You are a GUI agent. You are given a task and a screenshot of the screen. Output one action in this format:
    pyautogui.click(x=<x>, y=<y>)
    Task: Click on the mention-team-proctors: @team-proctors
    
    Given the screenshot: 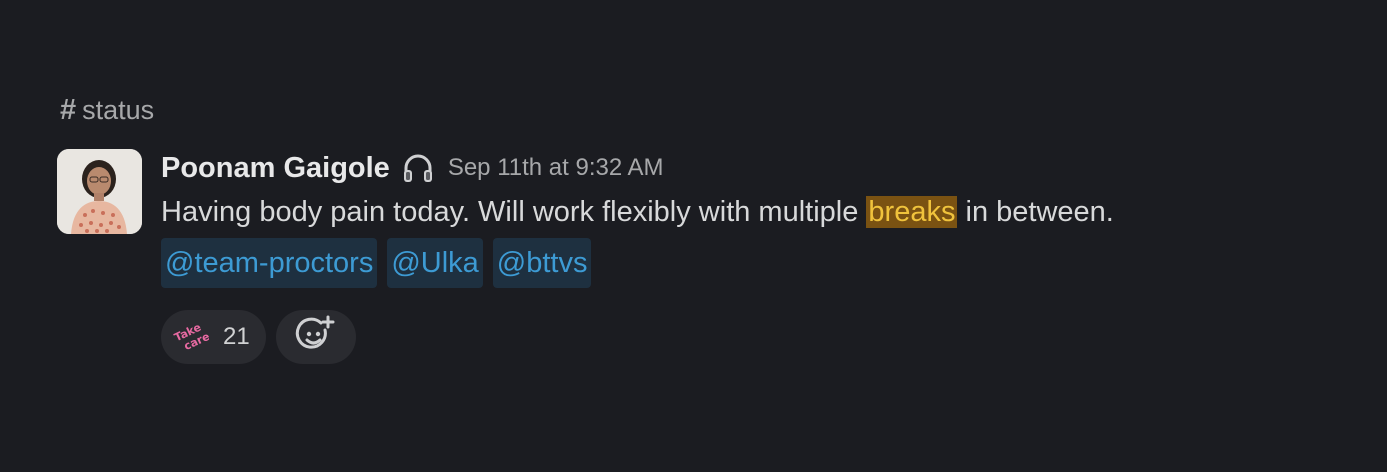 What is the action you would take?
    pyautogui.click(x=269, y=263)
    